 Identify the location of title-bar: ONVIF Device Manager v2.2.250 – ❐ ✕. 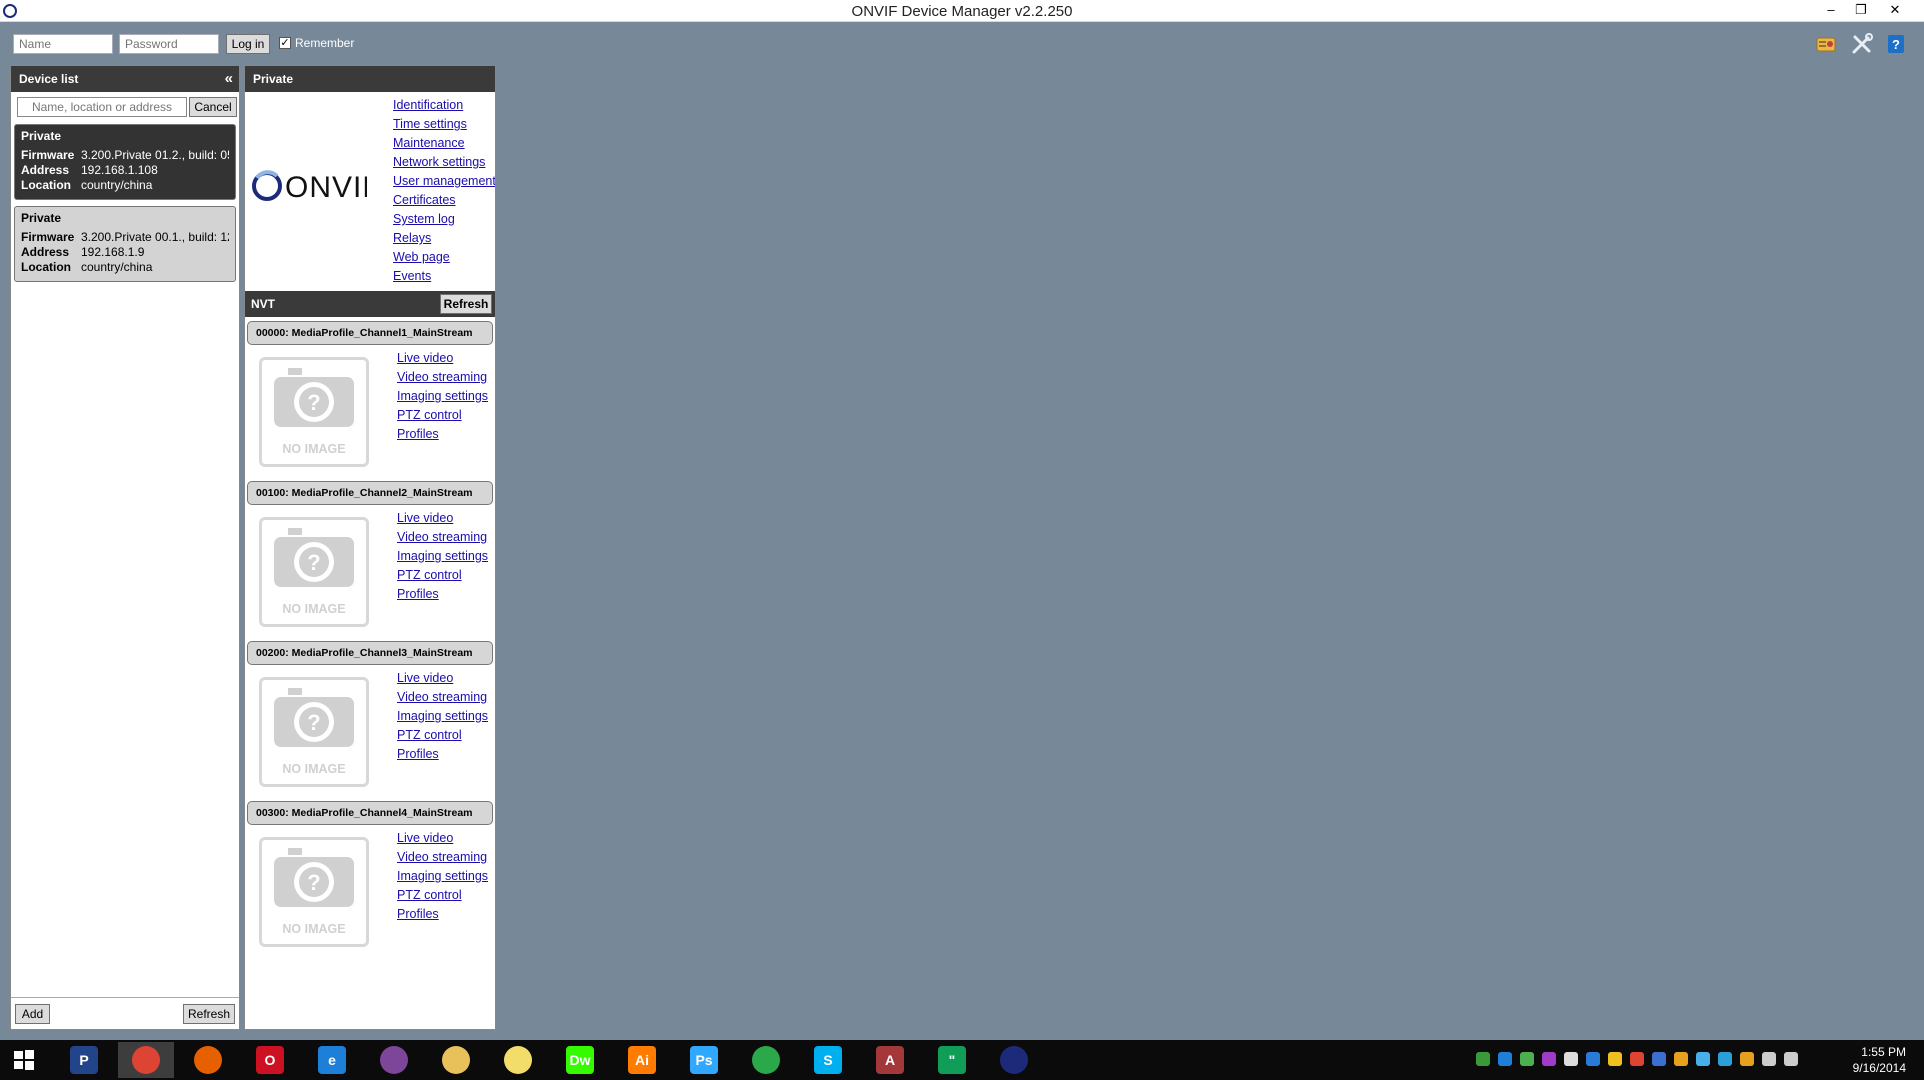
(962, 11).